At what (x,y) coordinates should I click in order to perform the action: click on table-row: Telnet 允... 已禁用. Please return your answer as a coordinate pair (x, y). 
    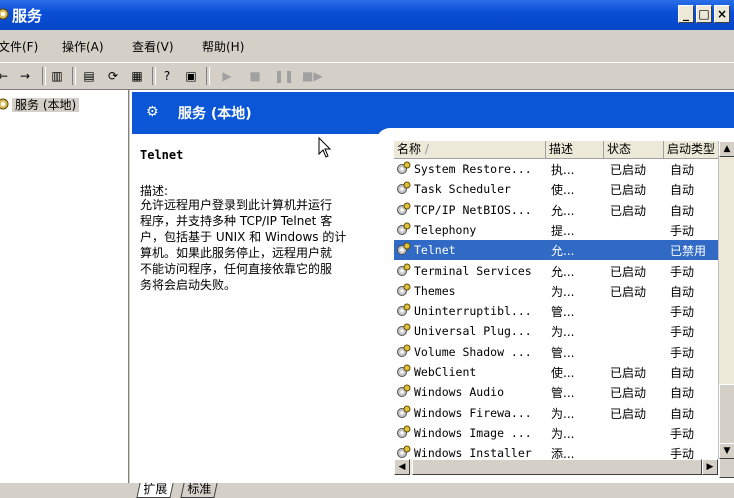
    Looking at the image, I should click on (558, 250).